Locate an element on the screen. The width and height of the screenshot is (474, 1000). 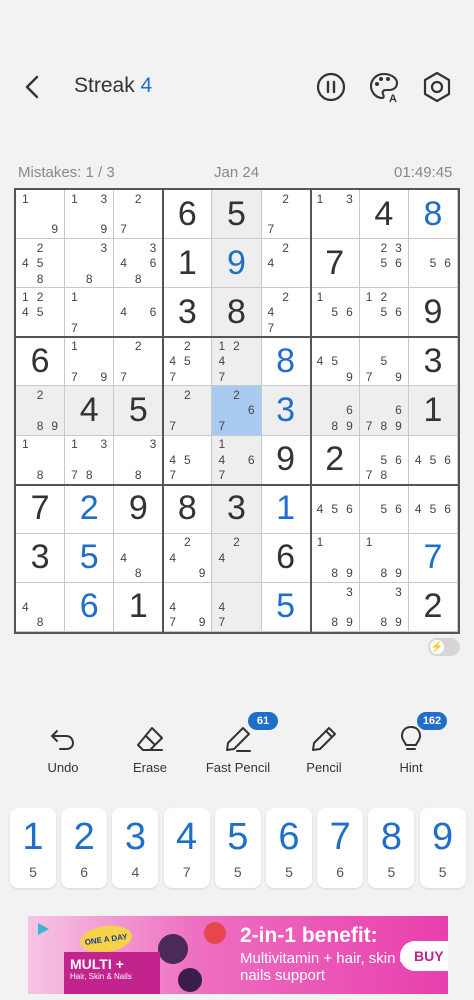
board-cell: 1245 is located at coordinates (41, 313).